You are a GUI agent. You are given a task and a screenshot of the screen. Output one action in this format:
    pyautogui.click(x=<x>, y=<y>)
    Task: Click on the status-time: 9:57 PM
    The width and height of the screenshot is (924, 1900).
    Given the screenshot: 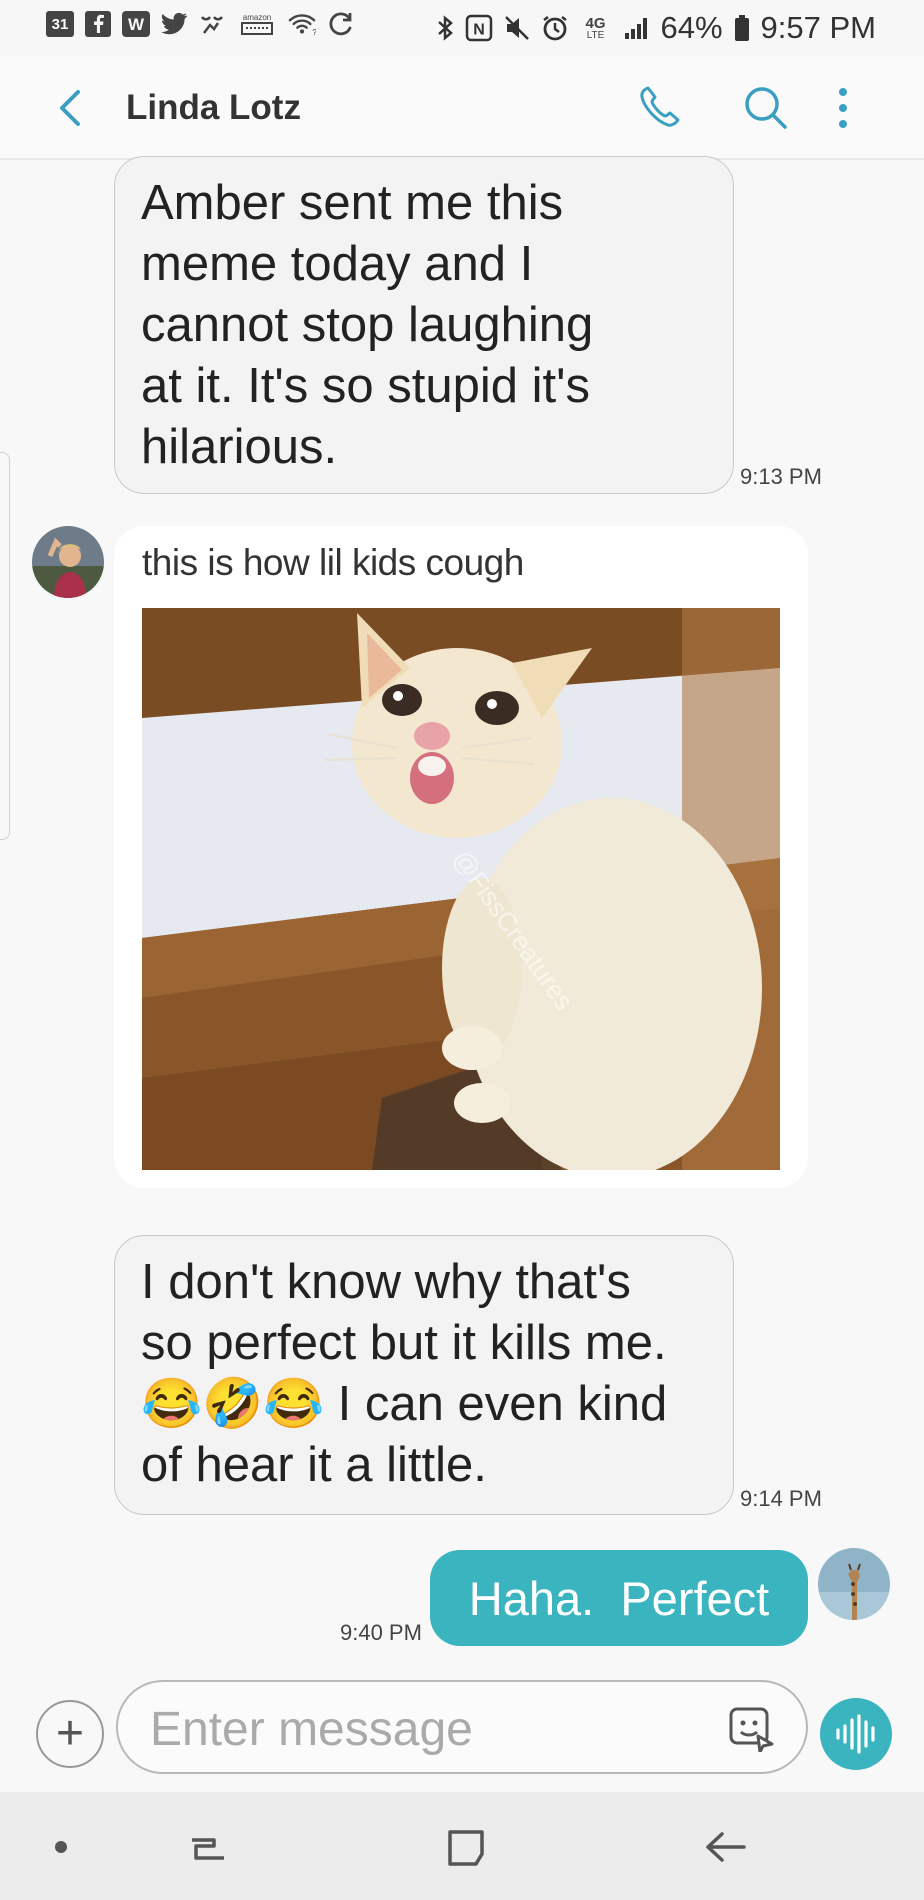 What is the action you would take?
    pyautogui.click(x=818, y=27)
    